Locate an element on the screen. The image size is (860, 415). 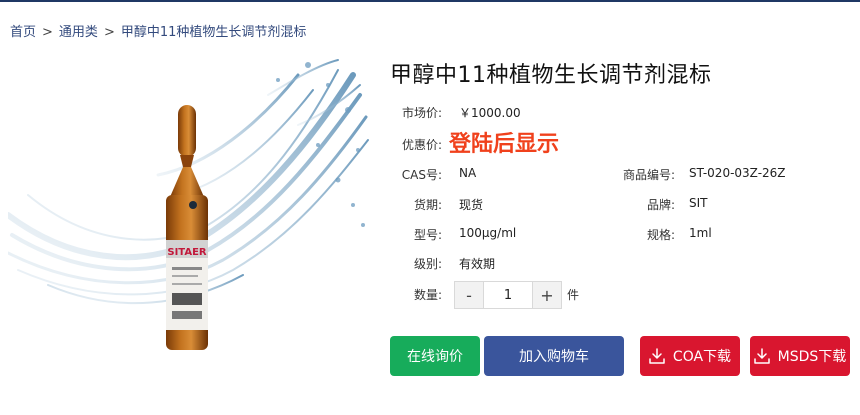
promo-price-text: 登陆后显示 is located at coordinates (504, 144).